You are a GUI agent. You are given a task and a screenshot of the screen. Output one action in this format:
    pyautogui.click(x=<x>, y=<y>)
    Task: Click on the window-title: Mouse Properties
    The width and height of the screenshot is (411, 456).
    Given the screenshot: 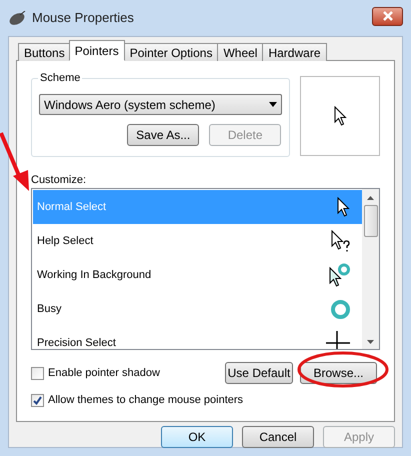 What is the action you would take?
    pyautogui.click(x=83, y=18)
    